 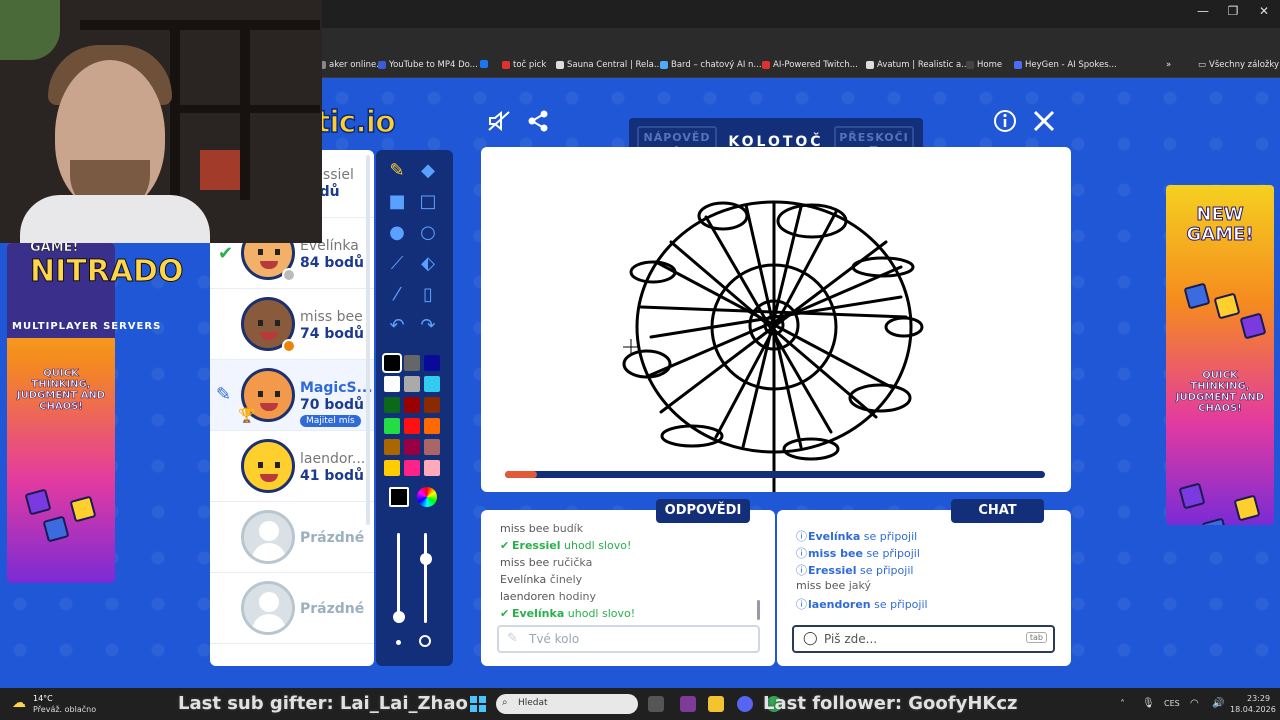 I want to click on player-row: ✎ 🏆 MagicS... 70 bodů Majitel mís, so click(x=292, y=395).